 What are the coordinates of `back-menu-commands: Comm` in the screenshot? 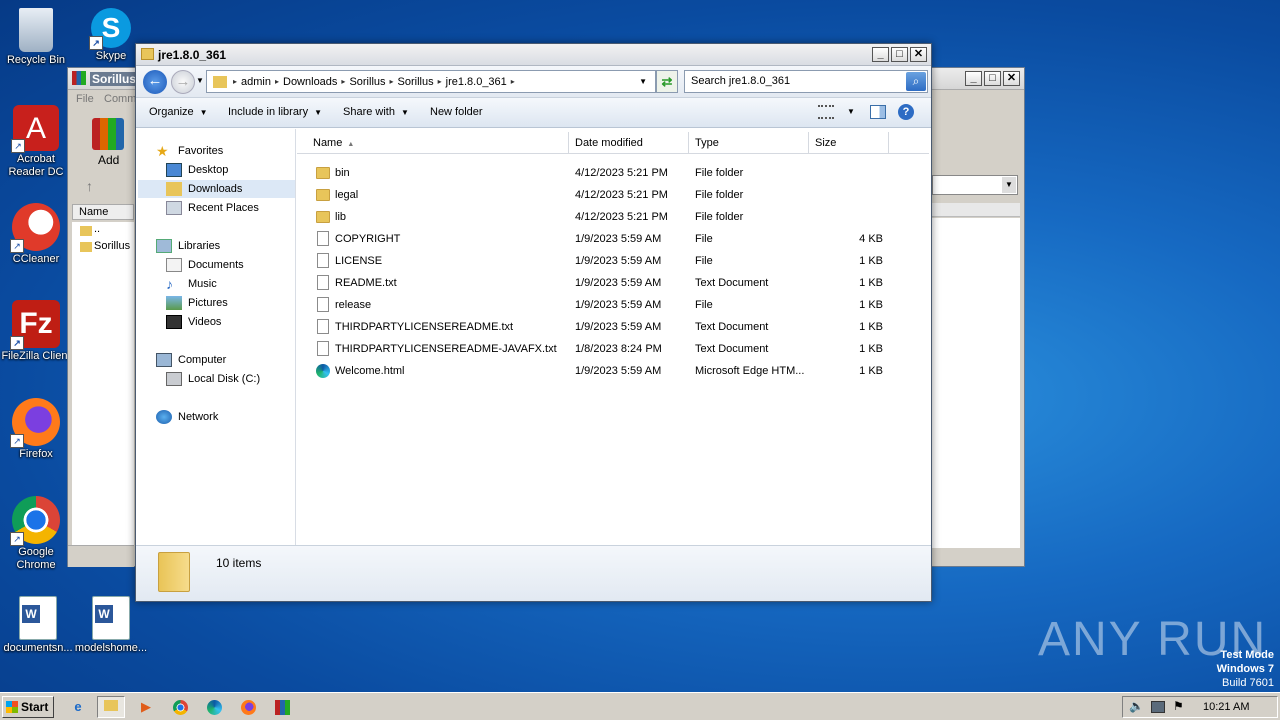 It's located at (120, 99).